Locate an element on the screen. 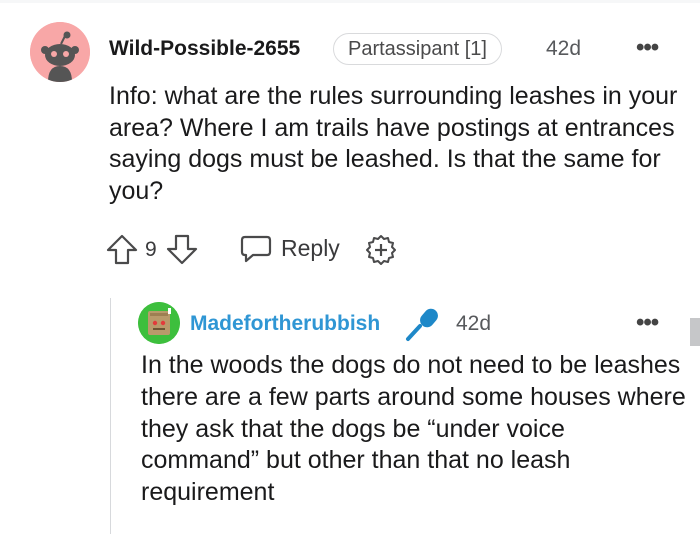 This screenshot has height=534, width=700. thread-line is located at coordinates (110, 416).